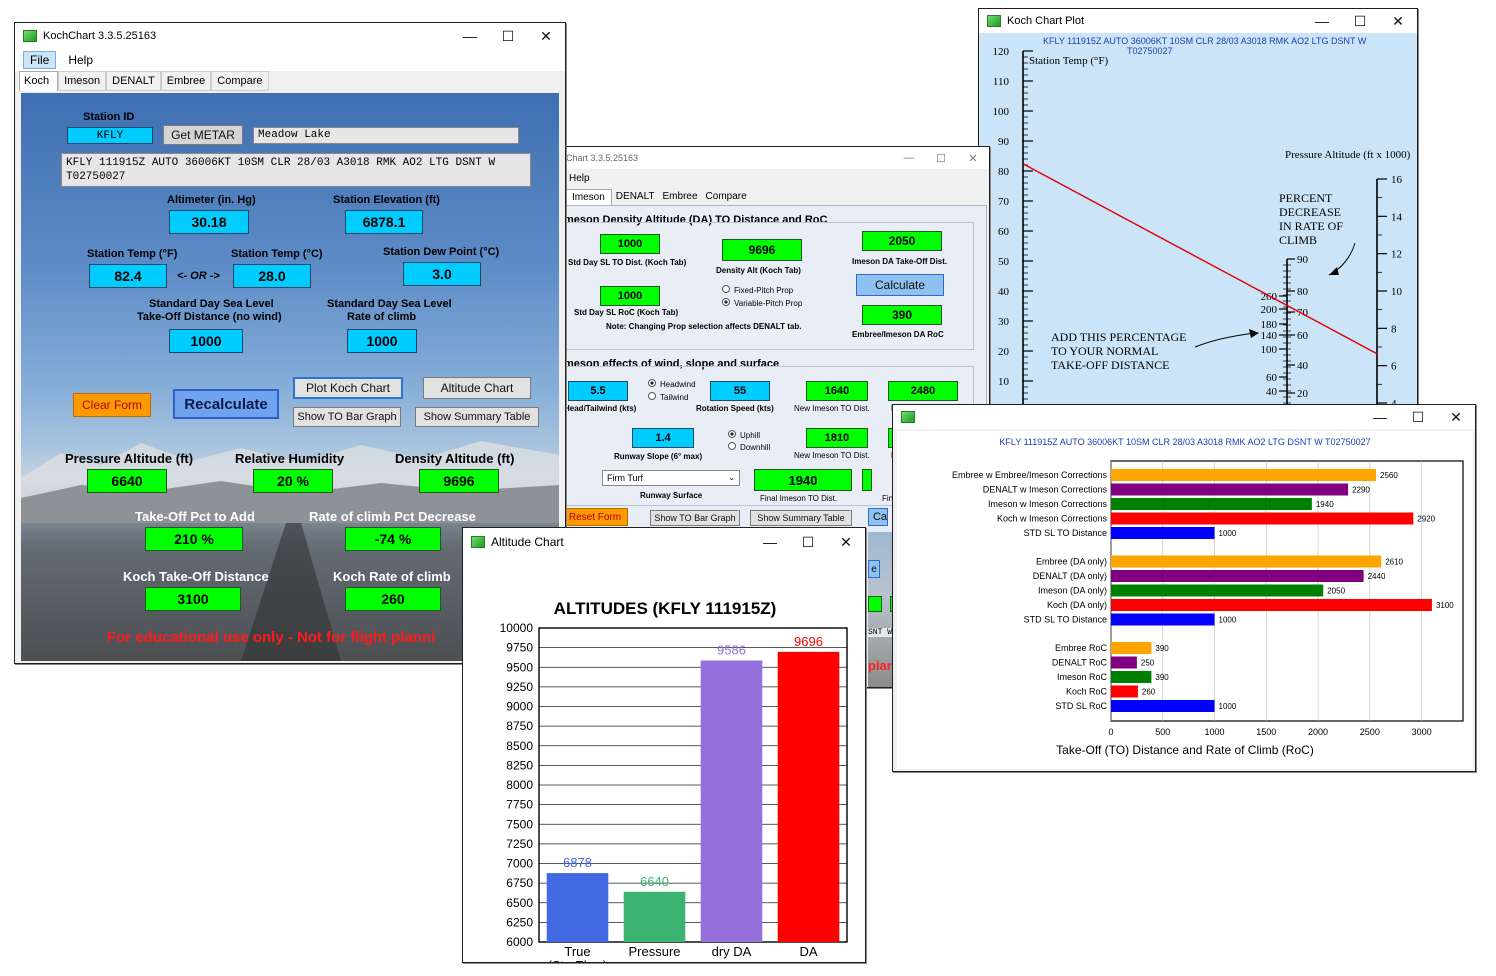 Image resolution: width=1496 pixels, height=976 pixels. What do you see at coordinates (477, 388) in the screenshot?
I see `altitude-chart-button: Altitude Chart` at bounding box center [477, 388].